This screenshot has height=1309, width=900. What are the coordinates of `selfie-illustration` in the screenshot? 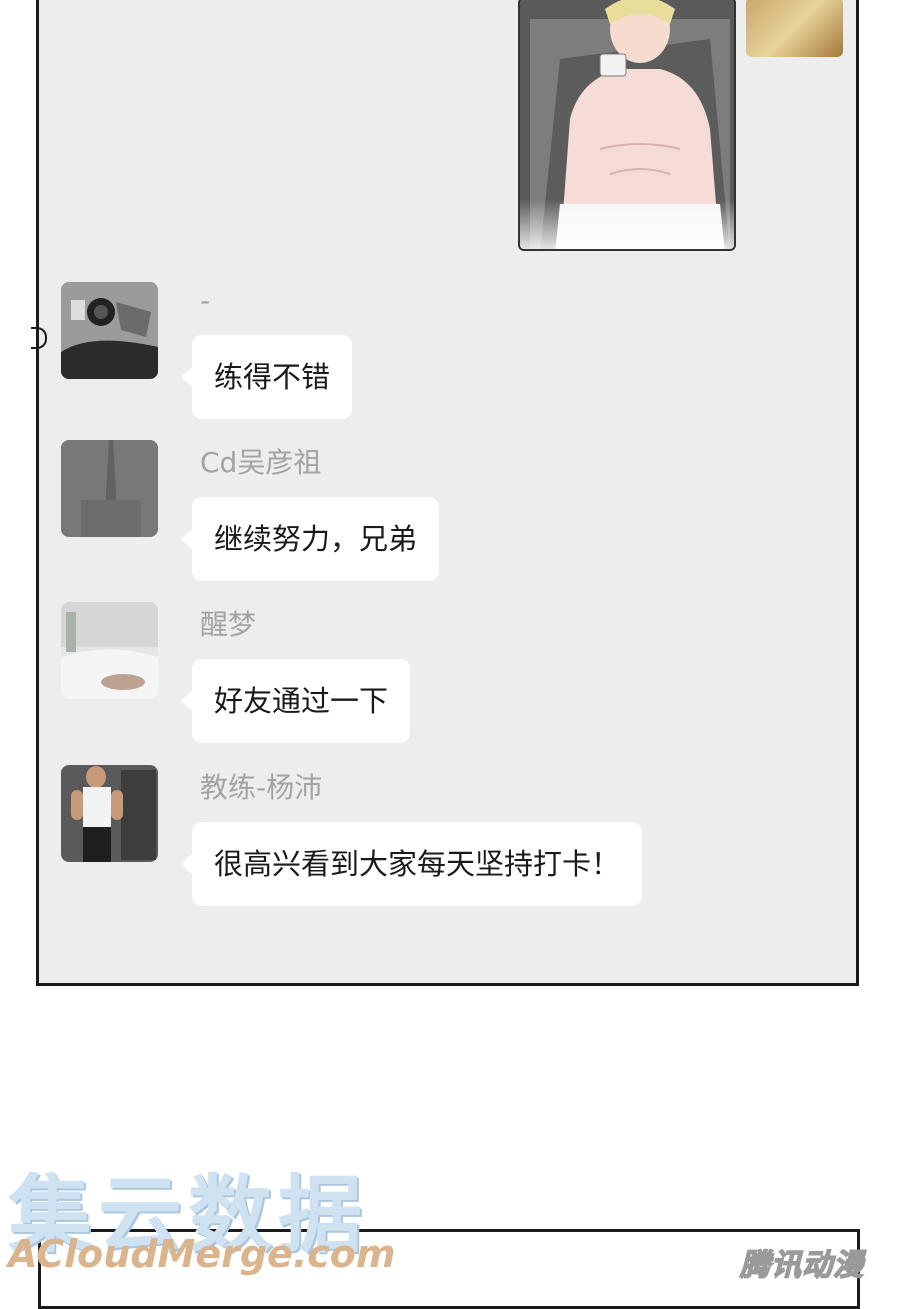 It's located at (627, 124).